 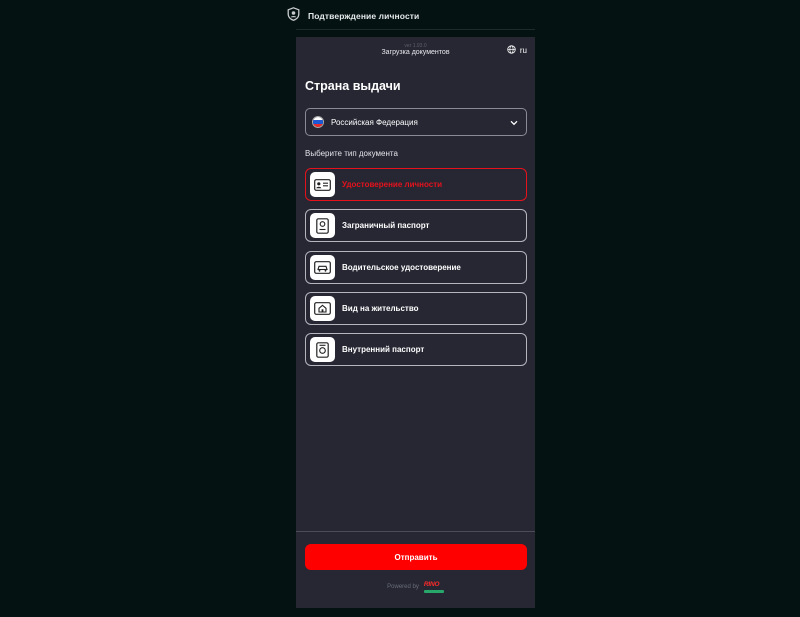 I want to click on country-select: Российская Федерация, so click(x=416, y=122).